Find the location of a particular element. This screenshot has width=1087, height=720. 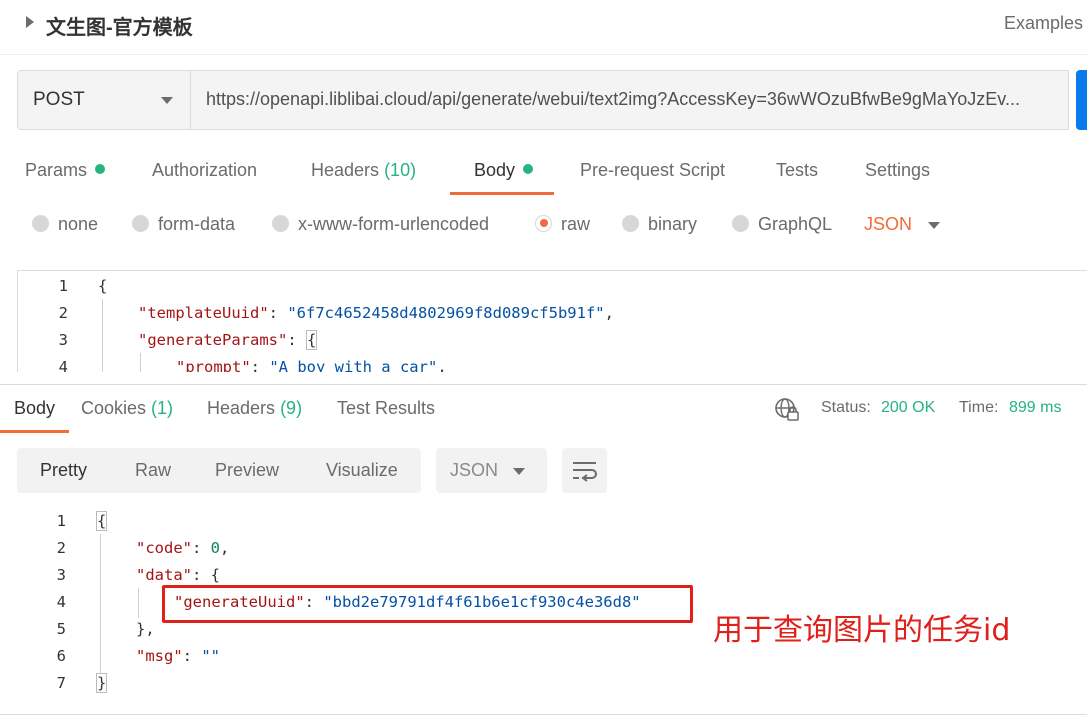

radio-raw-label: raw is located at coordinates (576, 224).